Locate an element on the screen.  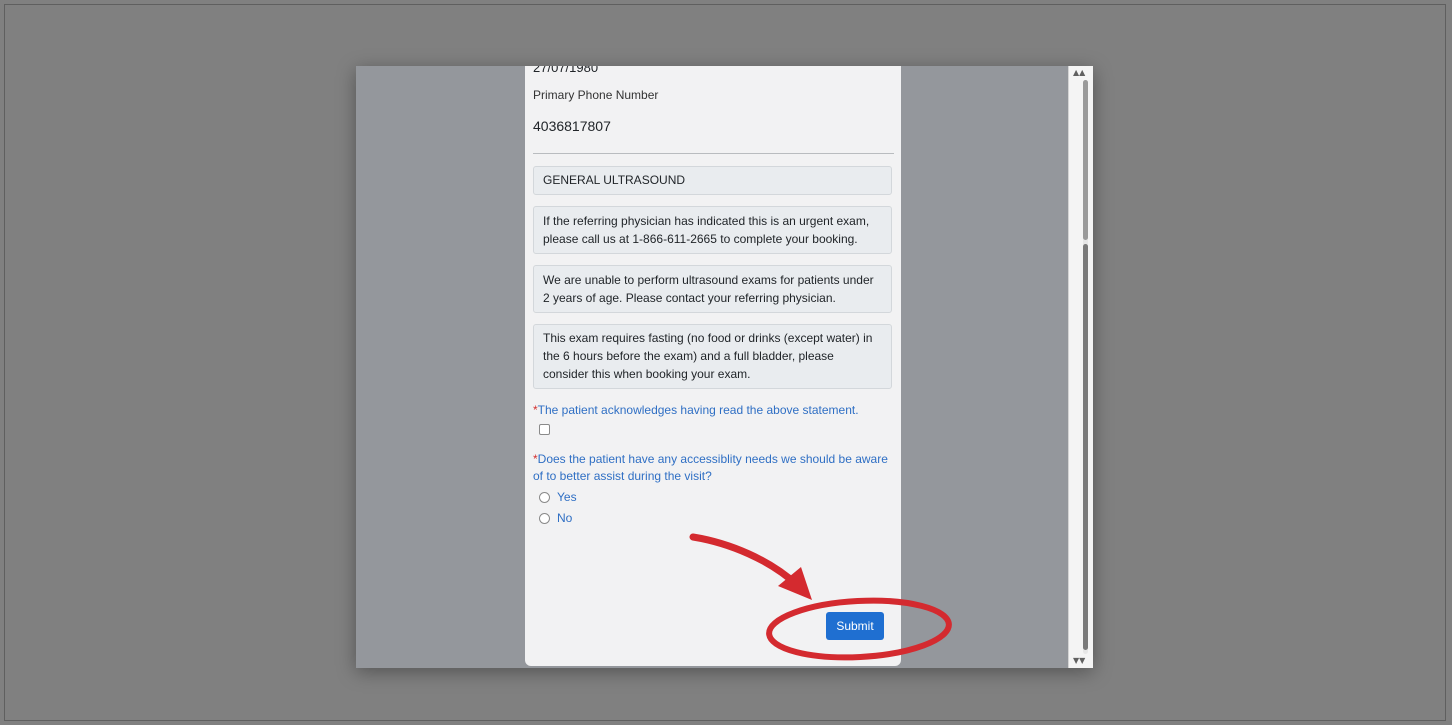
radio-option-yes: Yes is located at coordinates (558, 497).